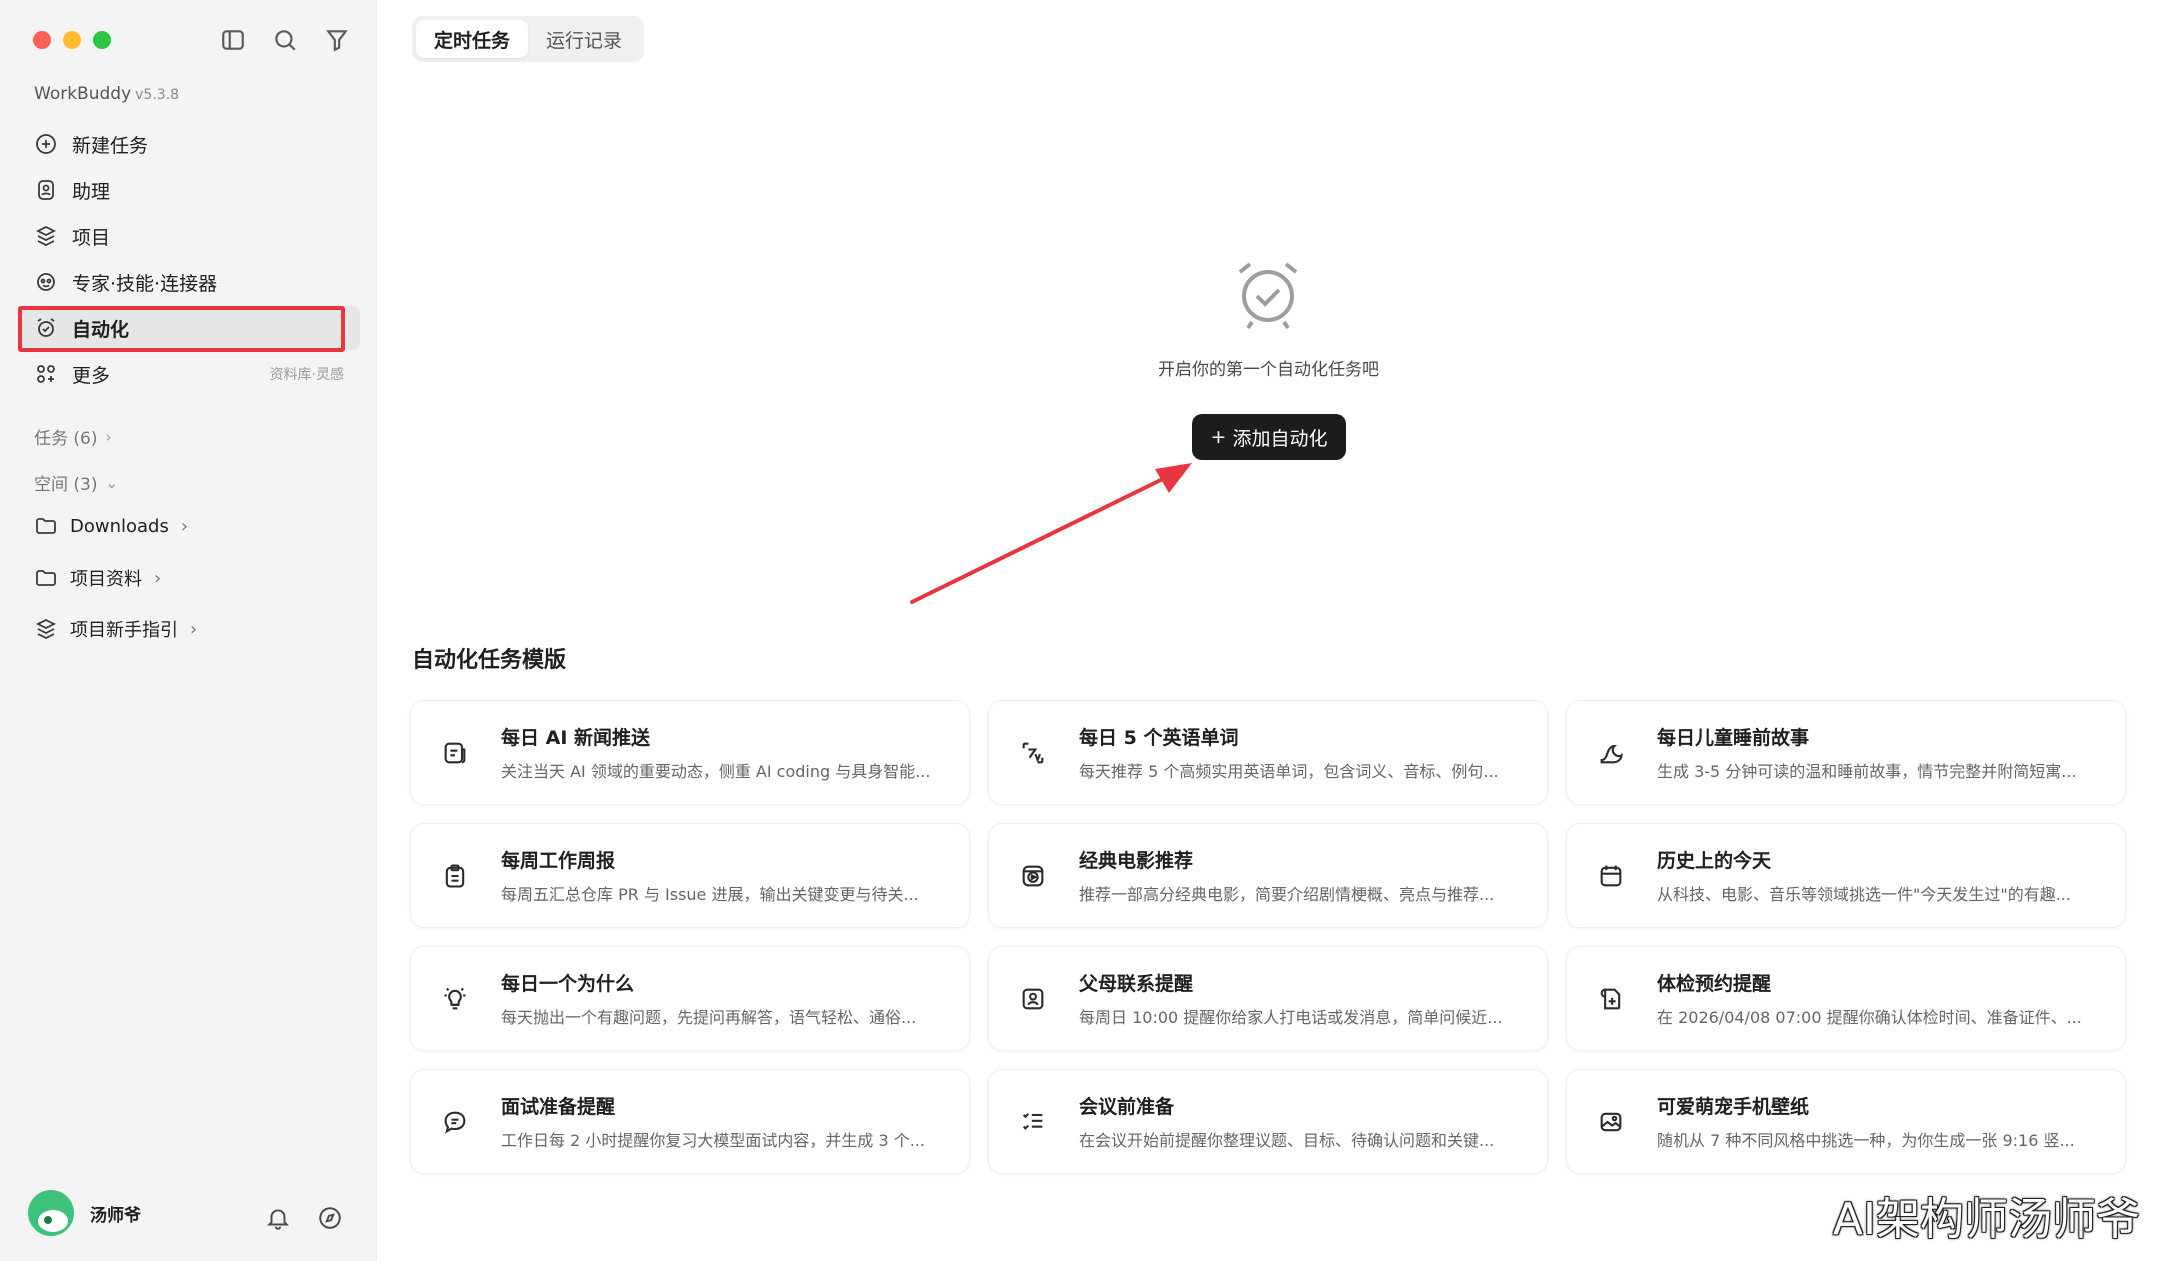 This screenshot has width=2160, height=1261. What do you see at coordinates (190, 328) in the screenshot?
I see `nav-item-automation: 自动化` at bounding box center [190, 328].